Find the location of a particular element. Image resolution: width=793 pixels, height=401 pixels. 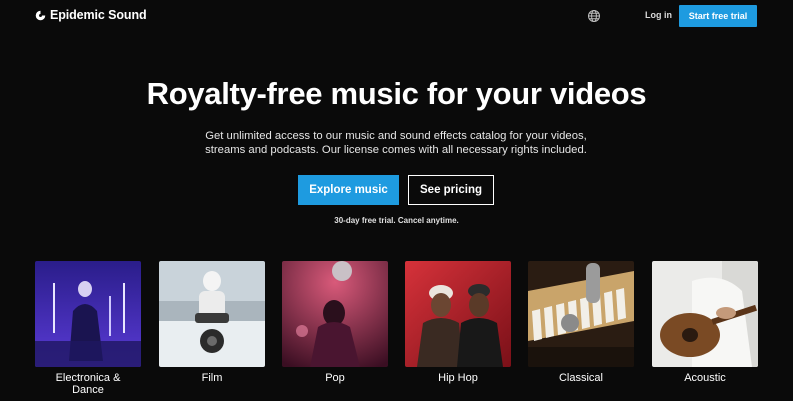

genre-card-film: Film is located at coordinates (212, 322).